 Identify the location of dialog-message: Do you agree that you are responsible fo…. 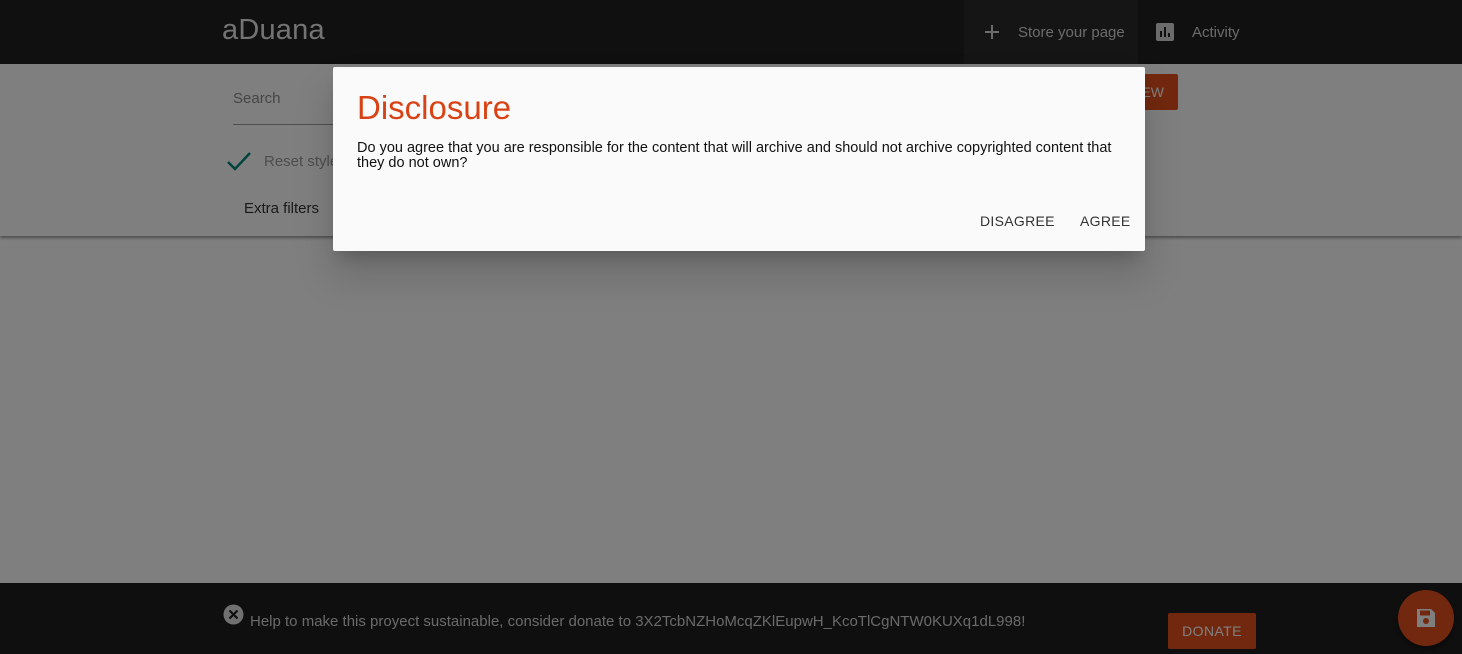
(734, 155).